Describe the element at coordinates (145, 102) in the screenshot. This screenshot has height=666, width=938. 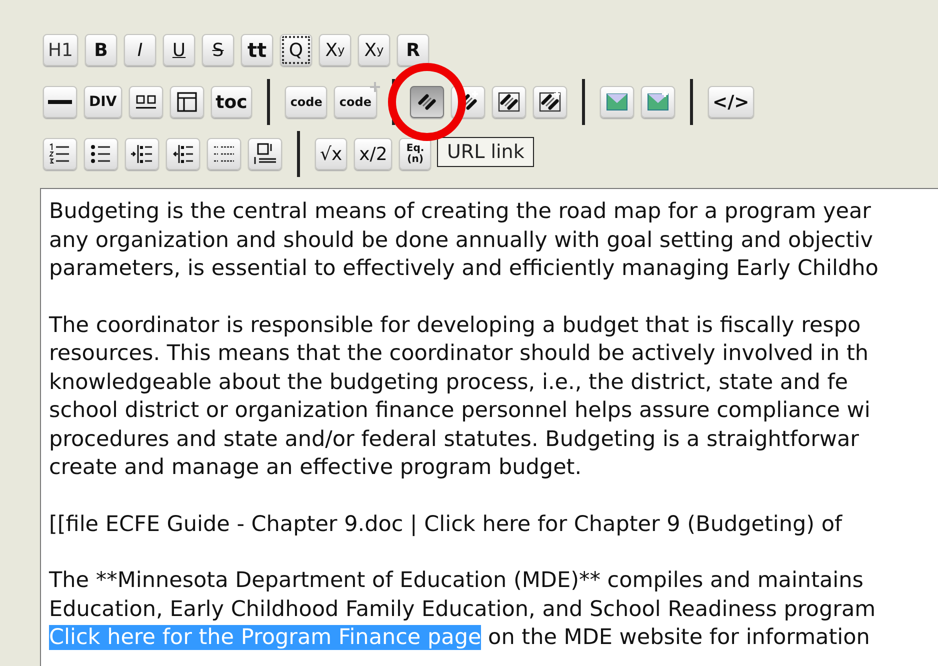
I see `boxes-button` at that location.